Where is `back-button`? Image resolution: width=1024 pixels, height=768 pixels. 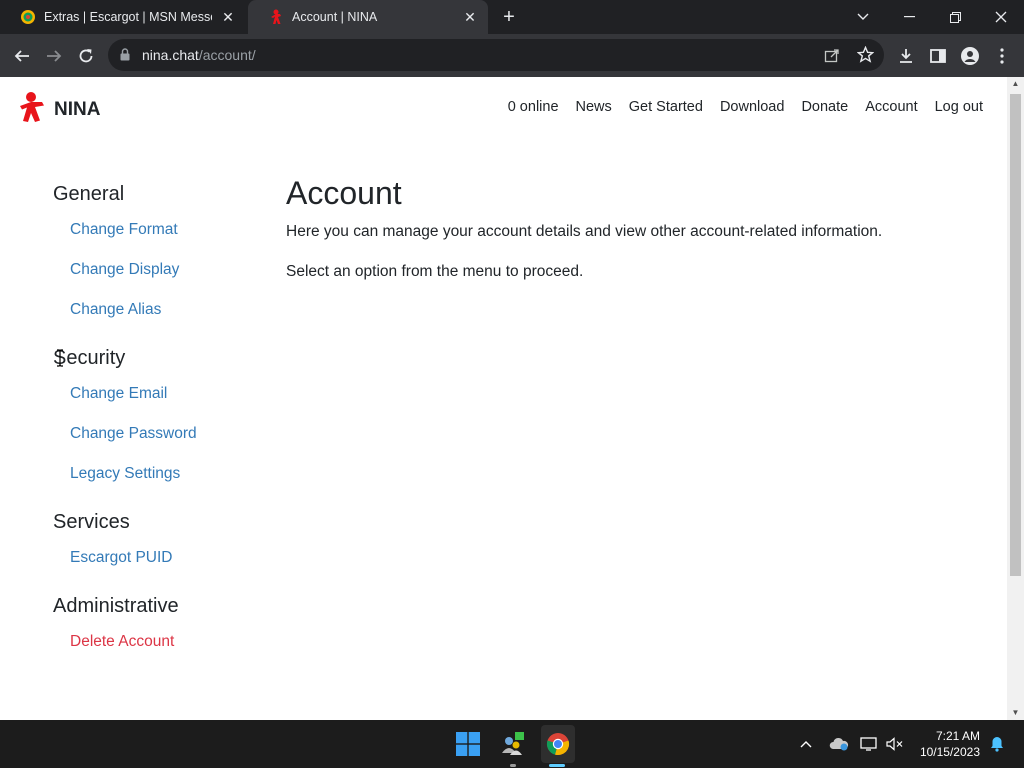
back-button is located at coordinates (22, 56).